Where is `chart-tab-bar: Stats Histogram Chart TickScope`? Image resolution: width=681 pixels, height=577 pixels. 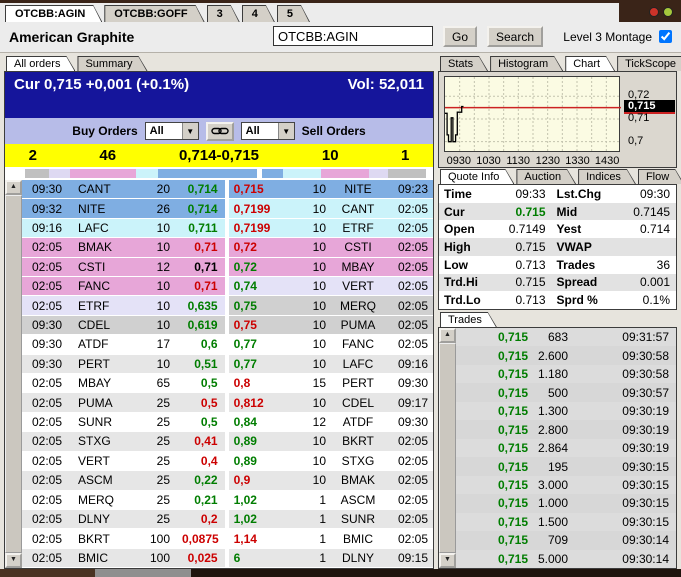 chart-tab-bar: Stats Histogram Chart TickScope is located at coordinates (558, 63).